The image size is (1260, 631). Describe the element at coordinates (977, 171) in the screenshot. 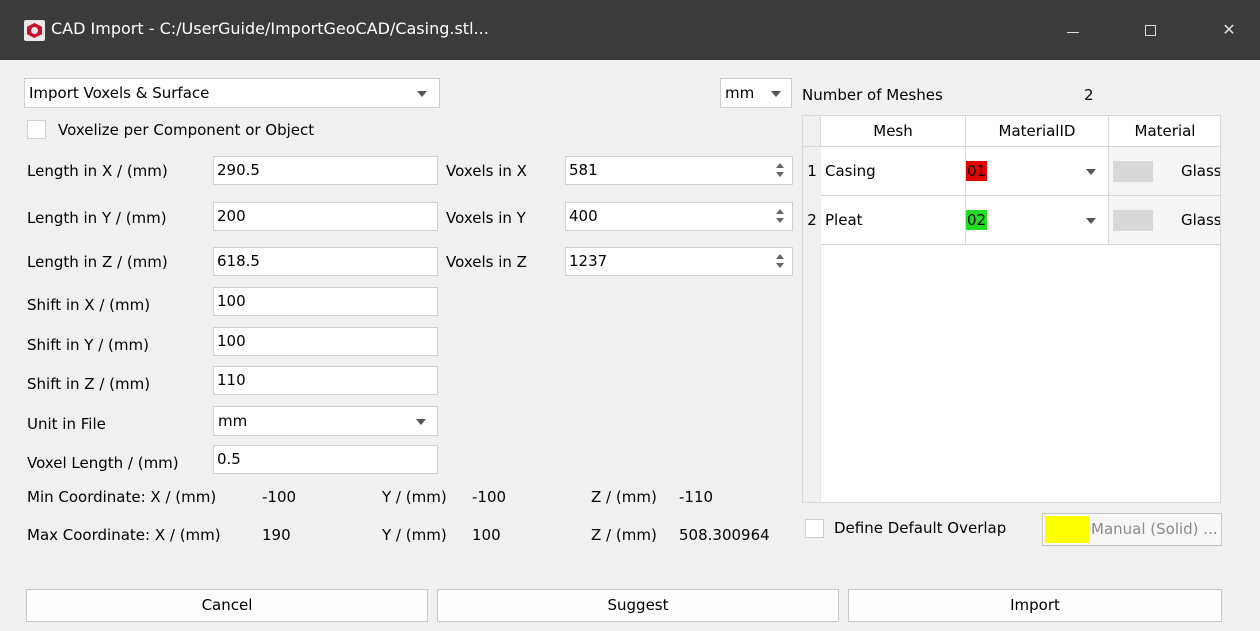

I see `material-id-chip: 01` at that location.